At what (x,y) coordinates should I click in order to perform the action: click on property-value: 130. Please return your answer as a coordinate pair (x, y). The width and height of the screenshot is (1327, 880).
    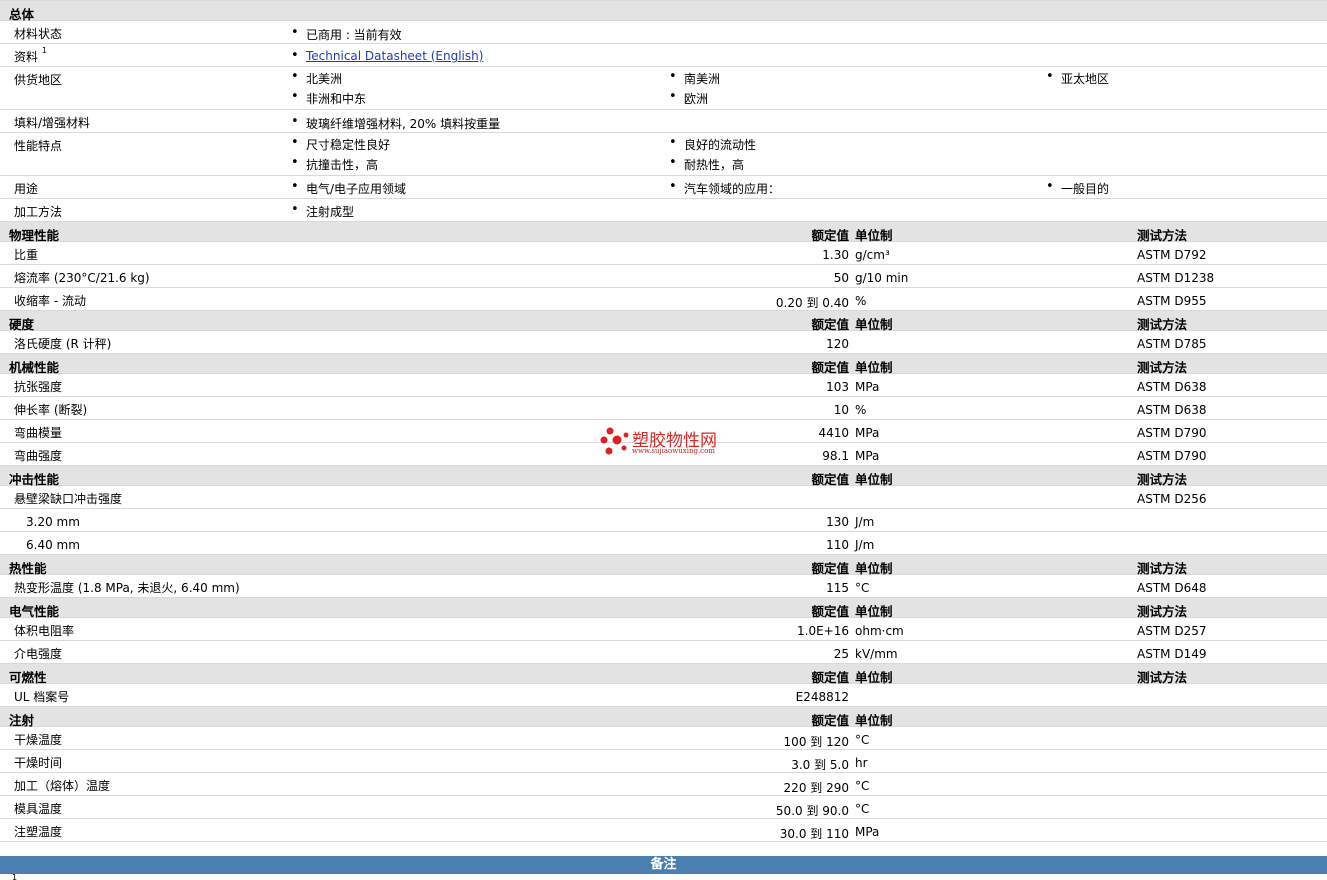
    Looking at the image, I should click on (837, 522).